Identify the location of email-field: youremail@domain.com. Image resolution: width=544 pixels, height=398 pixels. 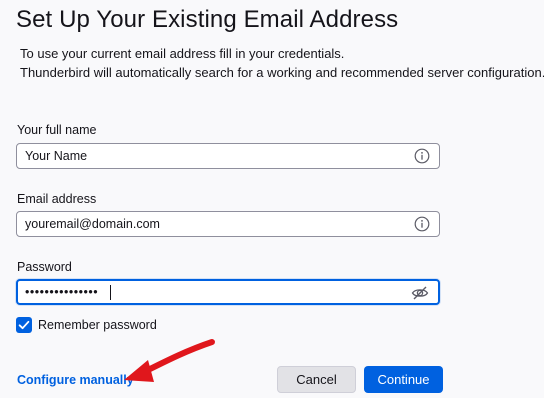
(228, 224).